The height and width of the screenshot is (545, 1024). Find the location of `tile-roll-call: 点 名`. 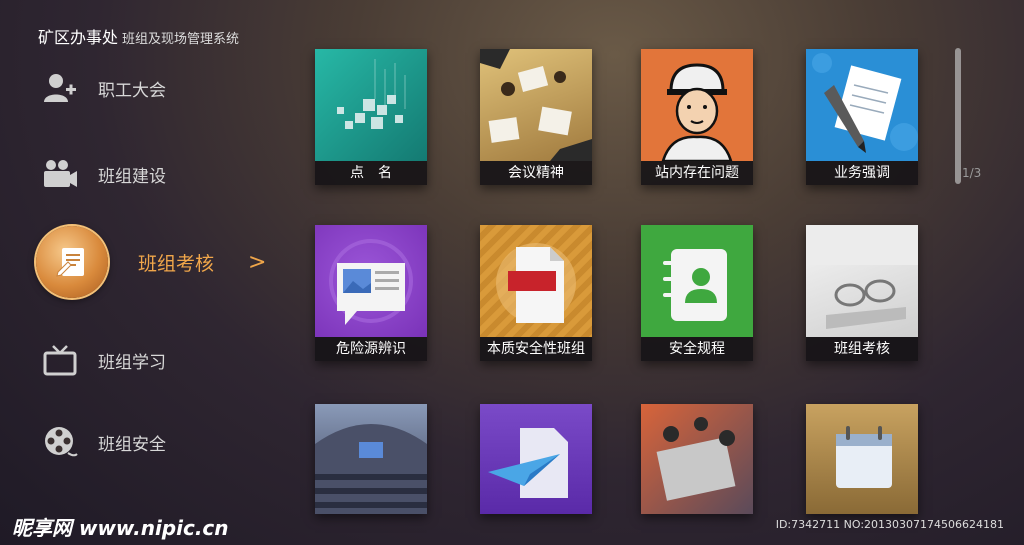

tile-roll-call: 点 名 is located at coordinates (371, 117).